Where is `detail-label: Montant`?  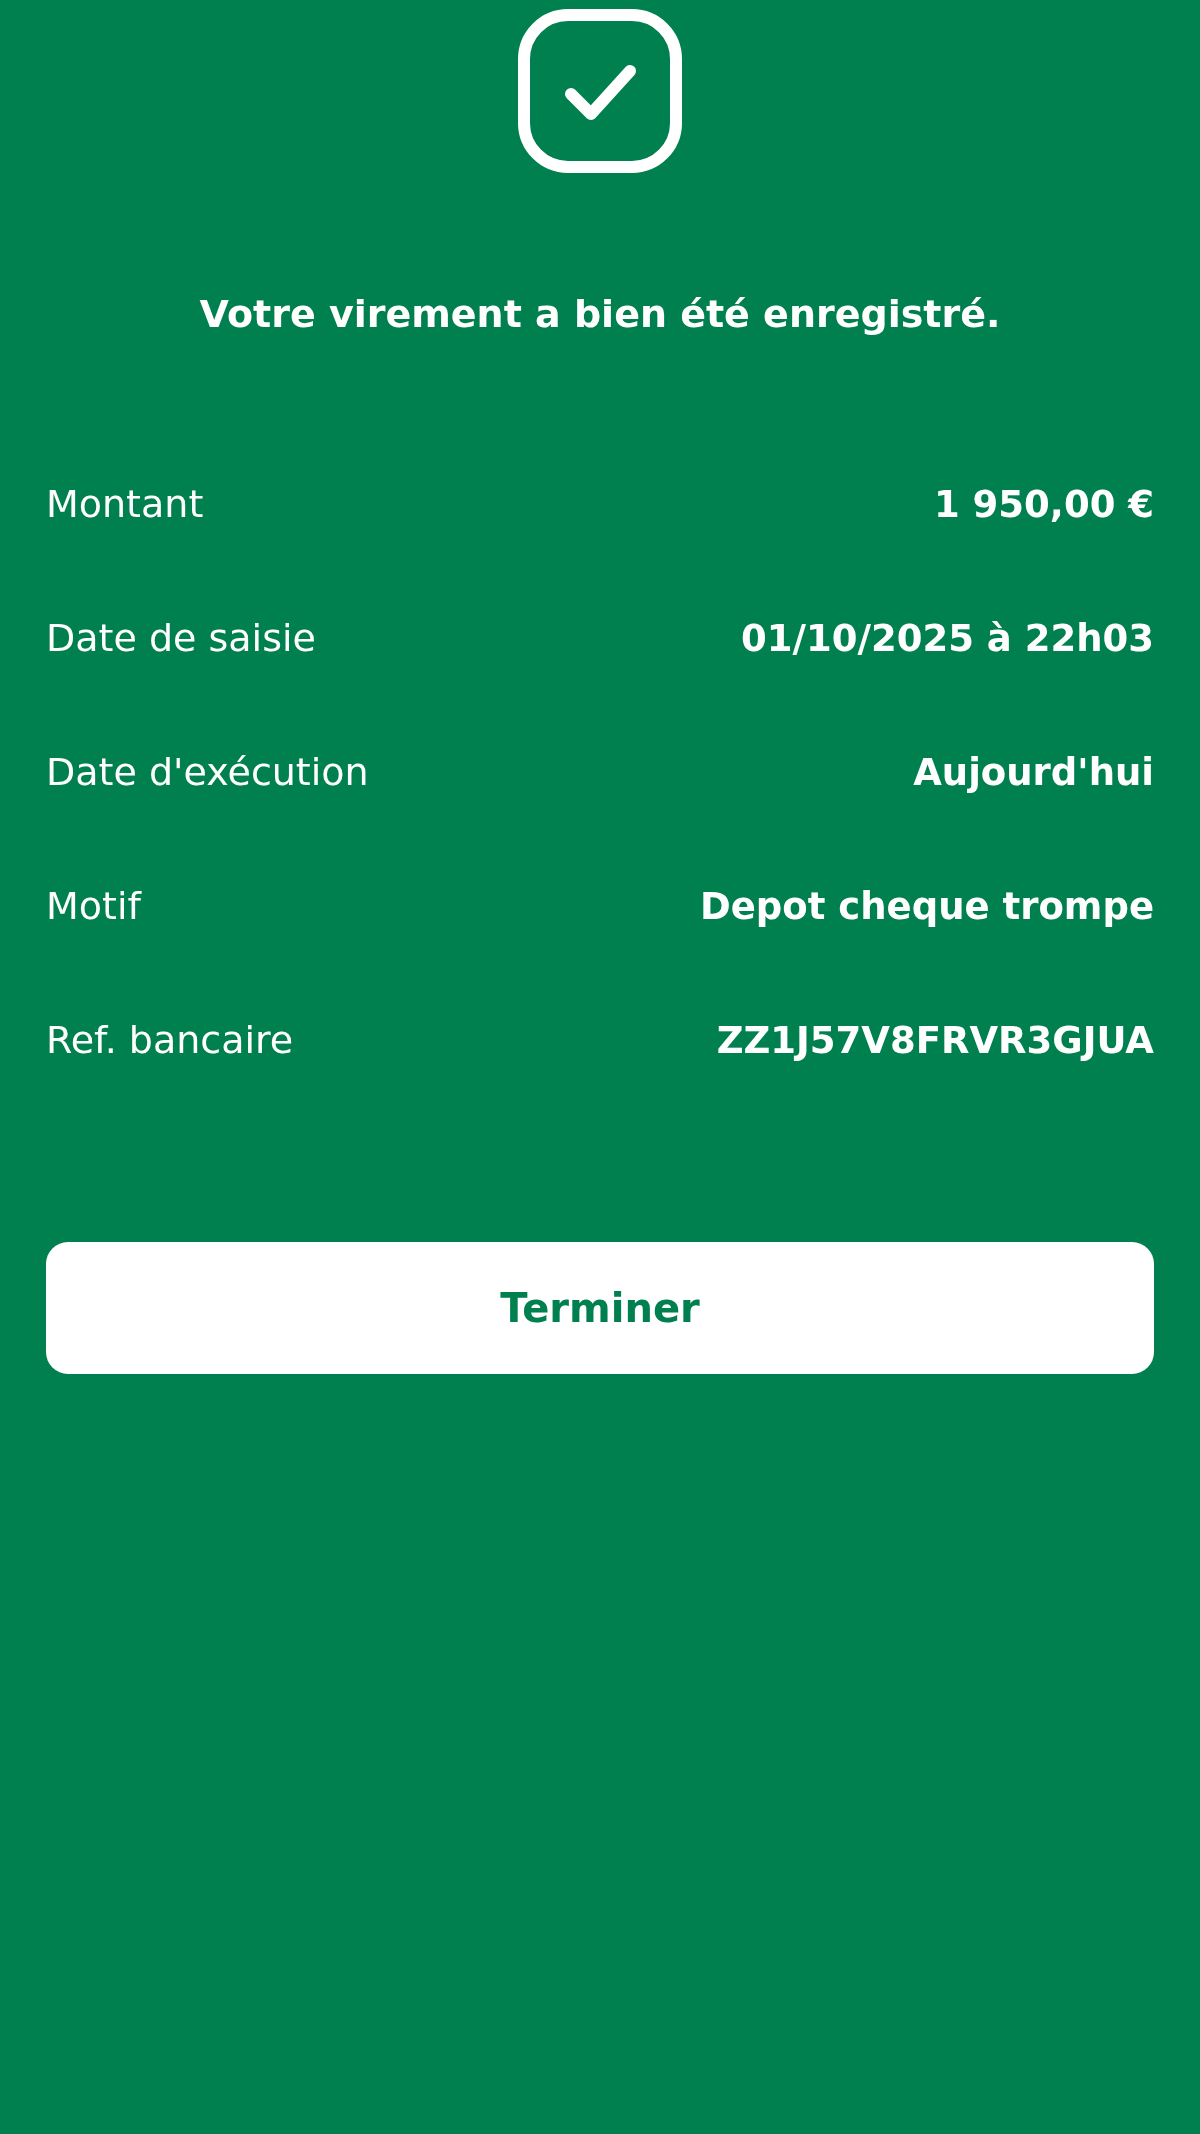 detail-label: Montant is located at coordinates (125, 504).